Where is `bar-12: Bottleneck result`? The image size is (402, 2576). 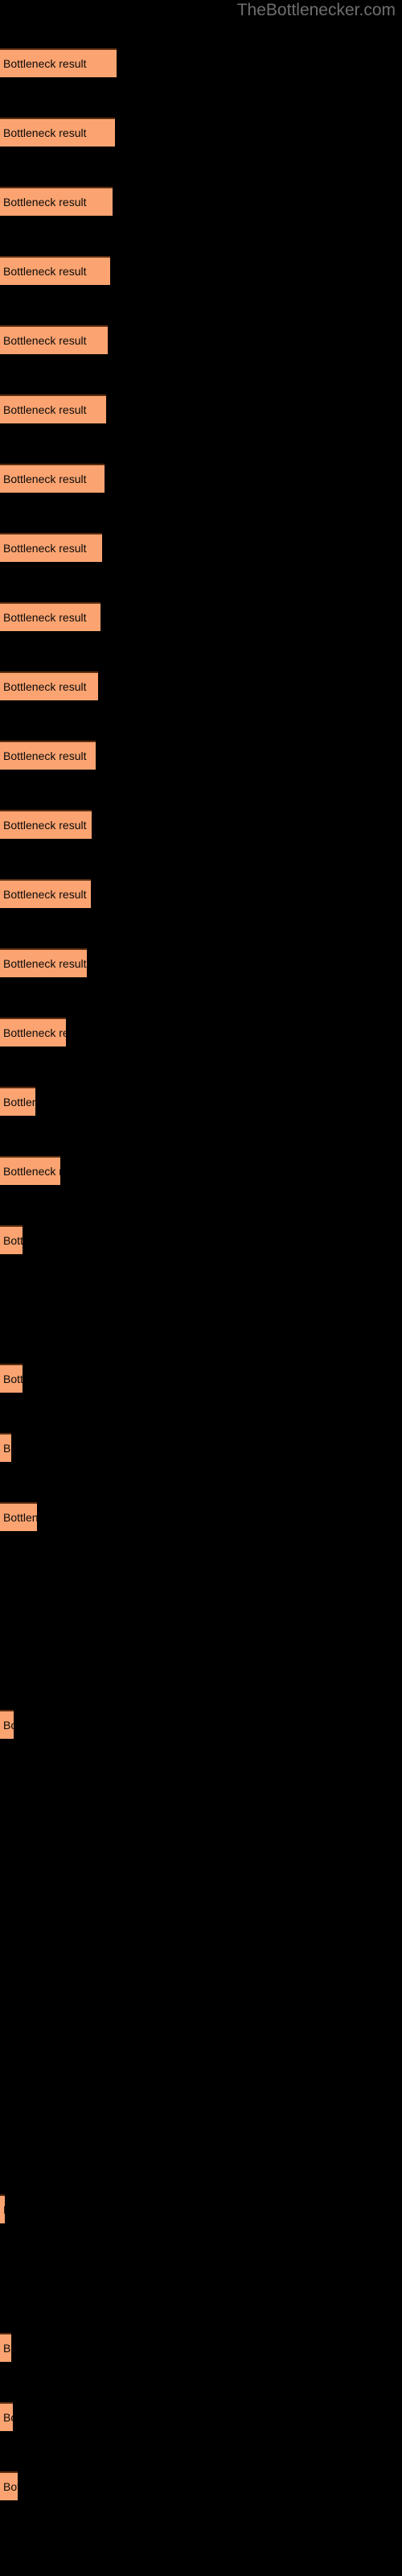
bar-12: Bottleneck result is located at coordinates (46, 824).